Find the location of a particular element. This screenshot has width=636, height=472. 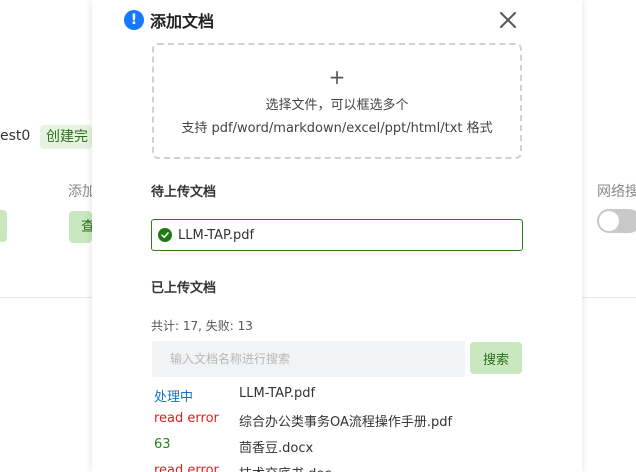

search-button: 搜索 is located at coordinates (496, 358).